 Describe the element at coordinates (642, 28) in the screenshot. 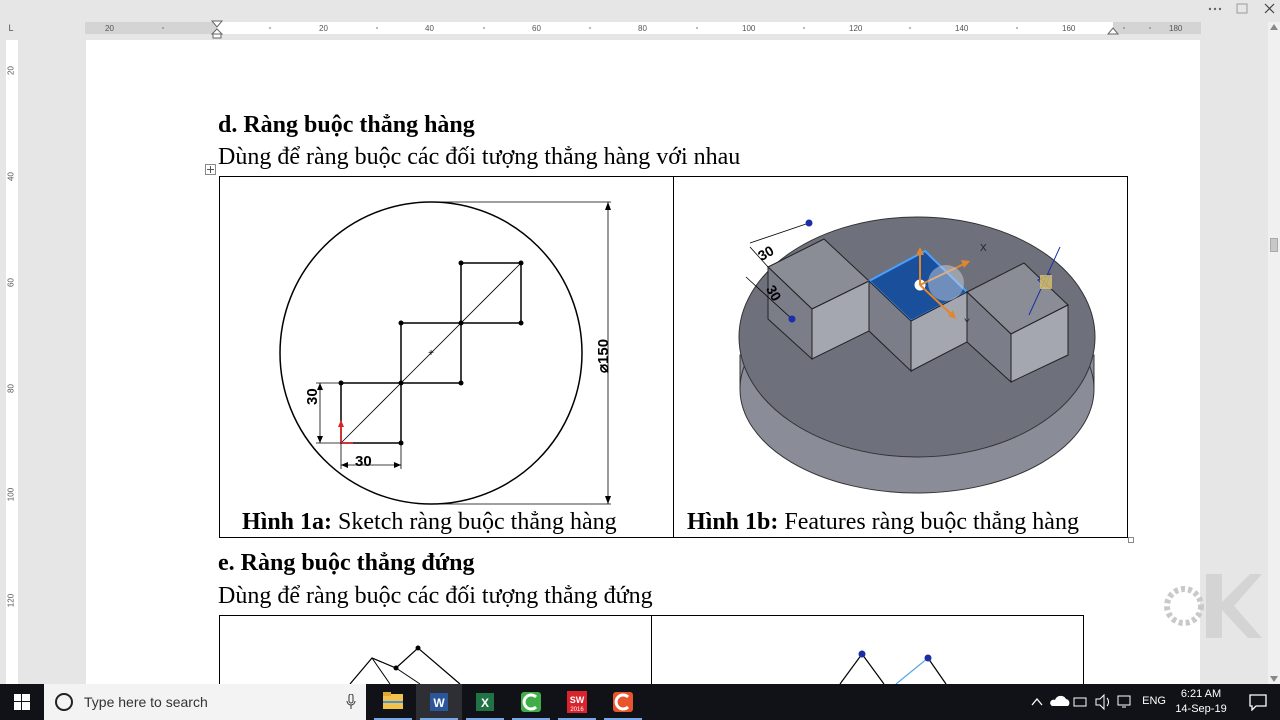

I see `ruler-label: 80` at that location.